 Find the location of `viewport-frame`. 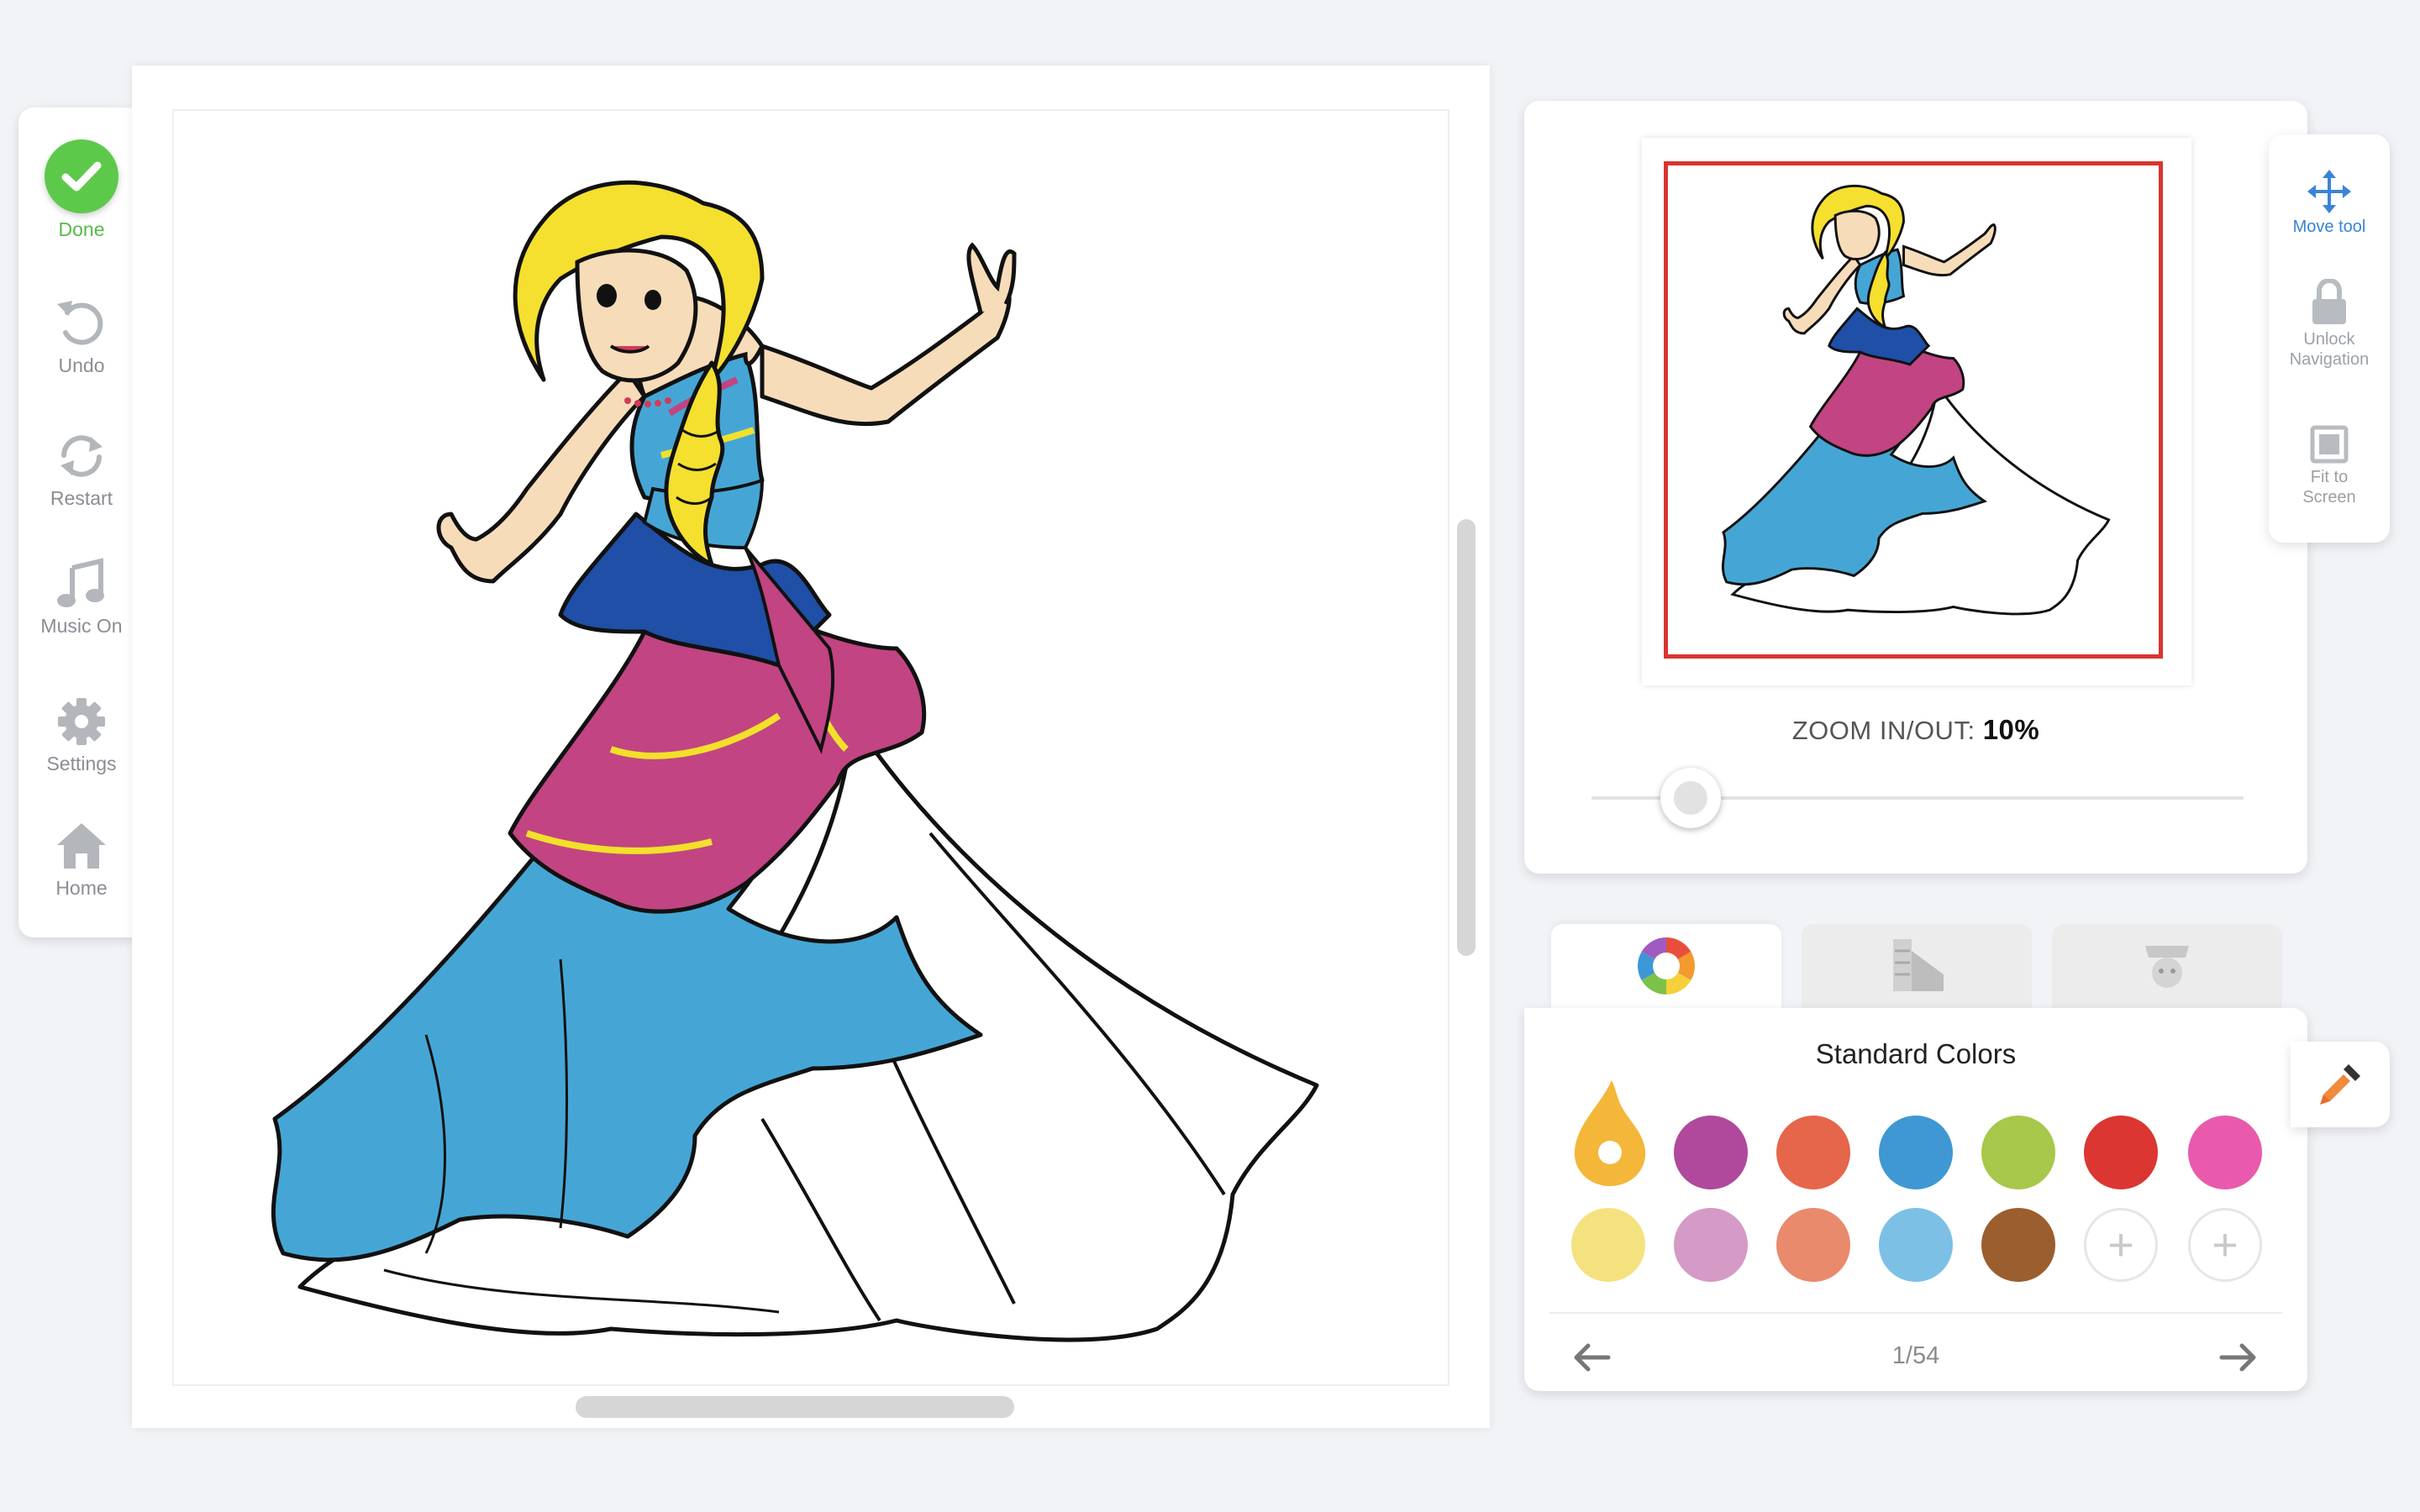

viewport-frame is located at coordinates (1914, 410).